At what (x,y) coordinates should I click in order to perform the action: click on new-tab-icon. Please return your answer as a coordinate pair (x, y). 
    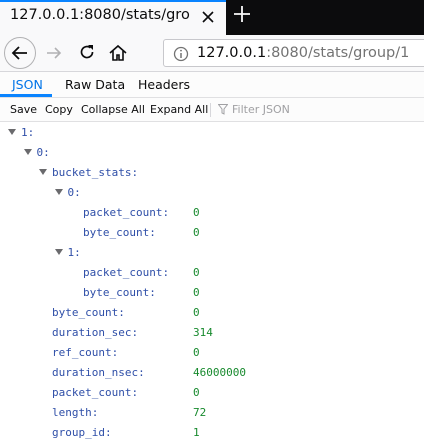
    Looking at the image, I should click on (242, 14).